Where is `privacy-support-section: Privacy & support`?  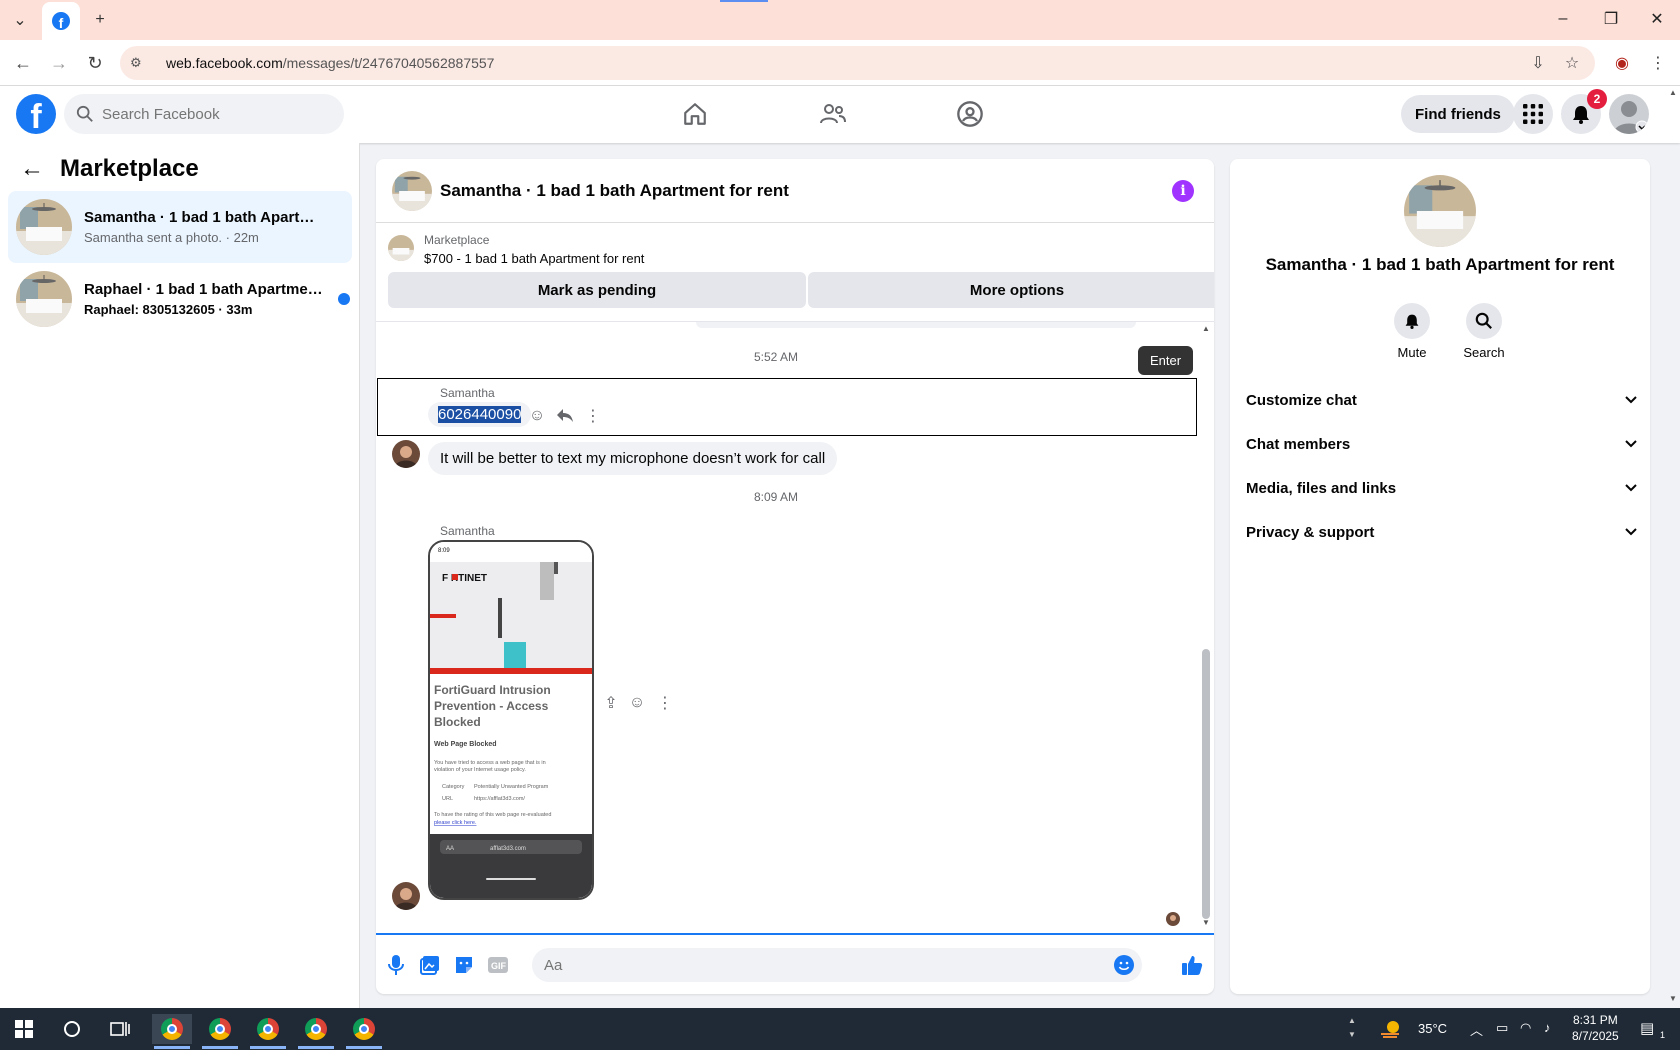 privacy-support-section: Privacy & support is located at coordinates (1442, 532).